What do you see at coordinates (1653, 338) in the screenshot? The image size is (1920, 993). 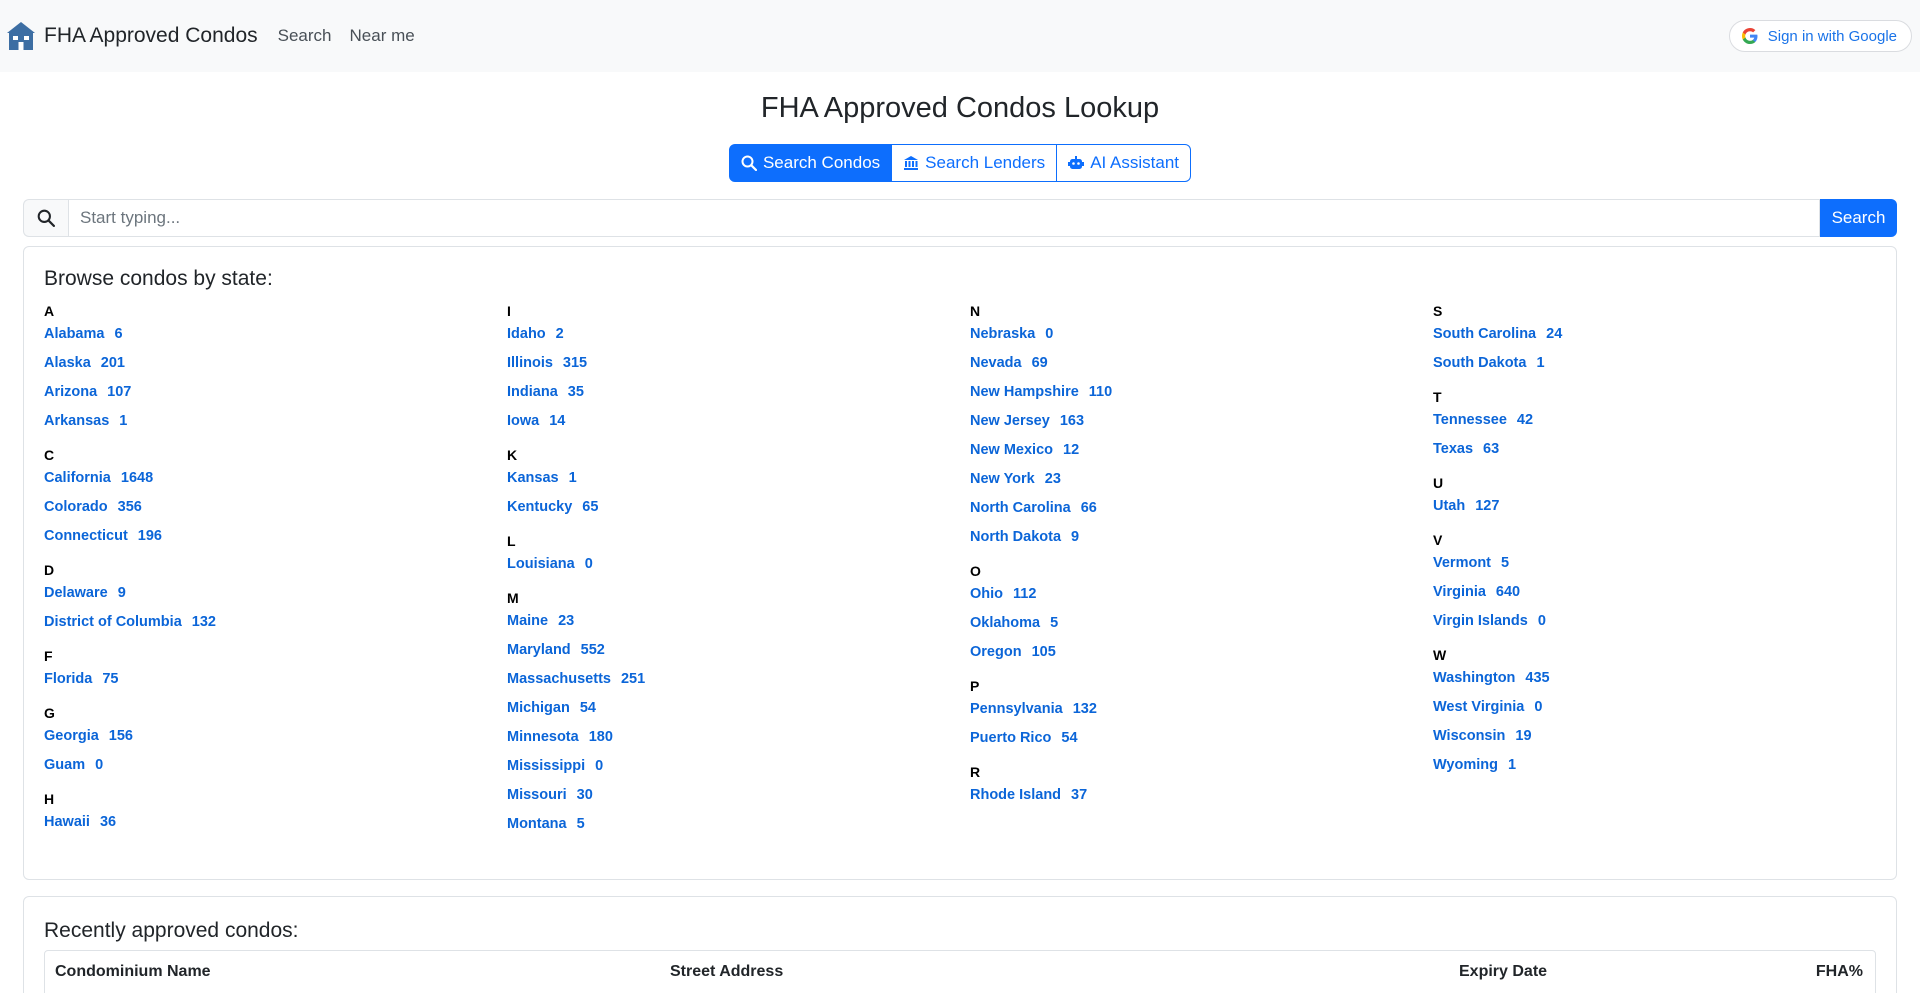 I see `state-link: South Carolina 24` at bounding box center [1653, 338].